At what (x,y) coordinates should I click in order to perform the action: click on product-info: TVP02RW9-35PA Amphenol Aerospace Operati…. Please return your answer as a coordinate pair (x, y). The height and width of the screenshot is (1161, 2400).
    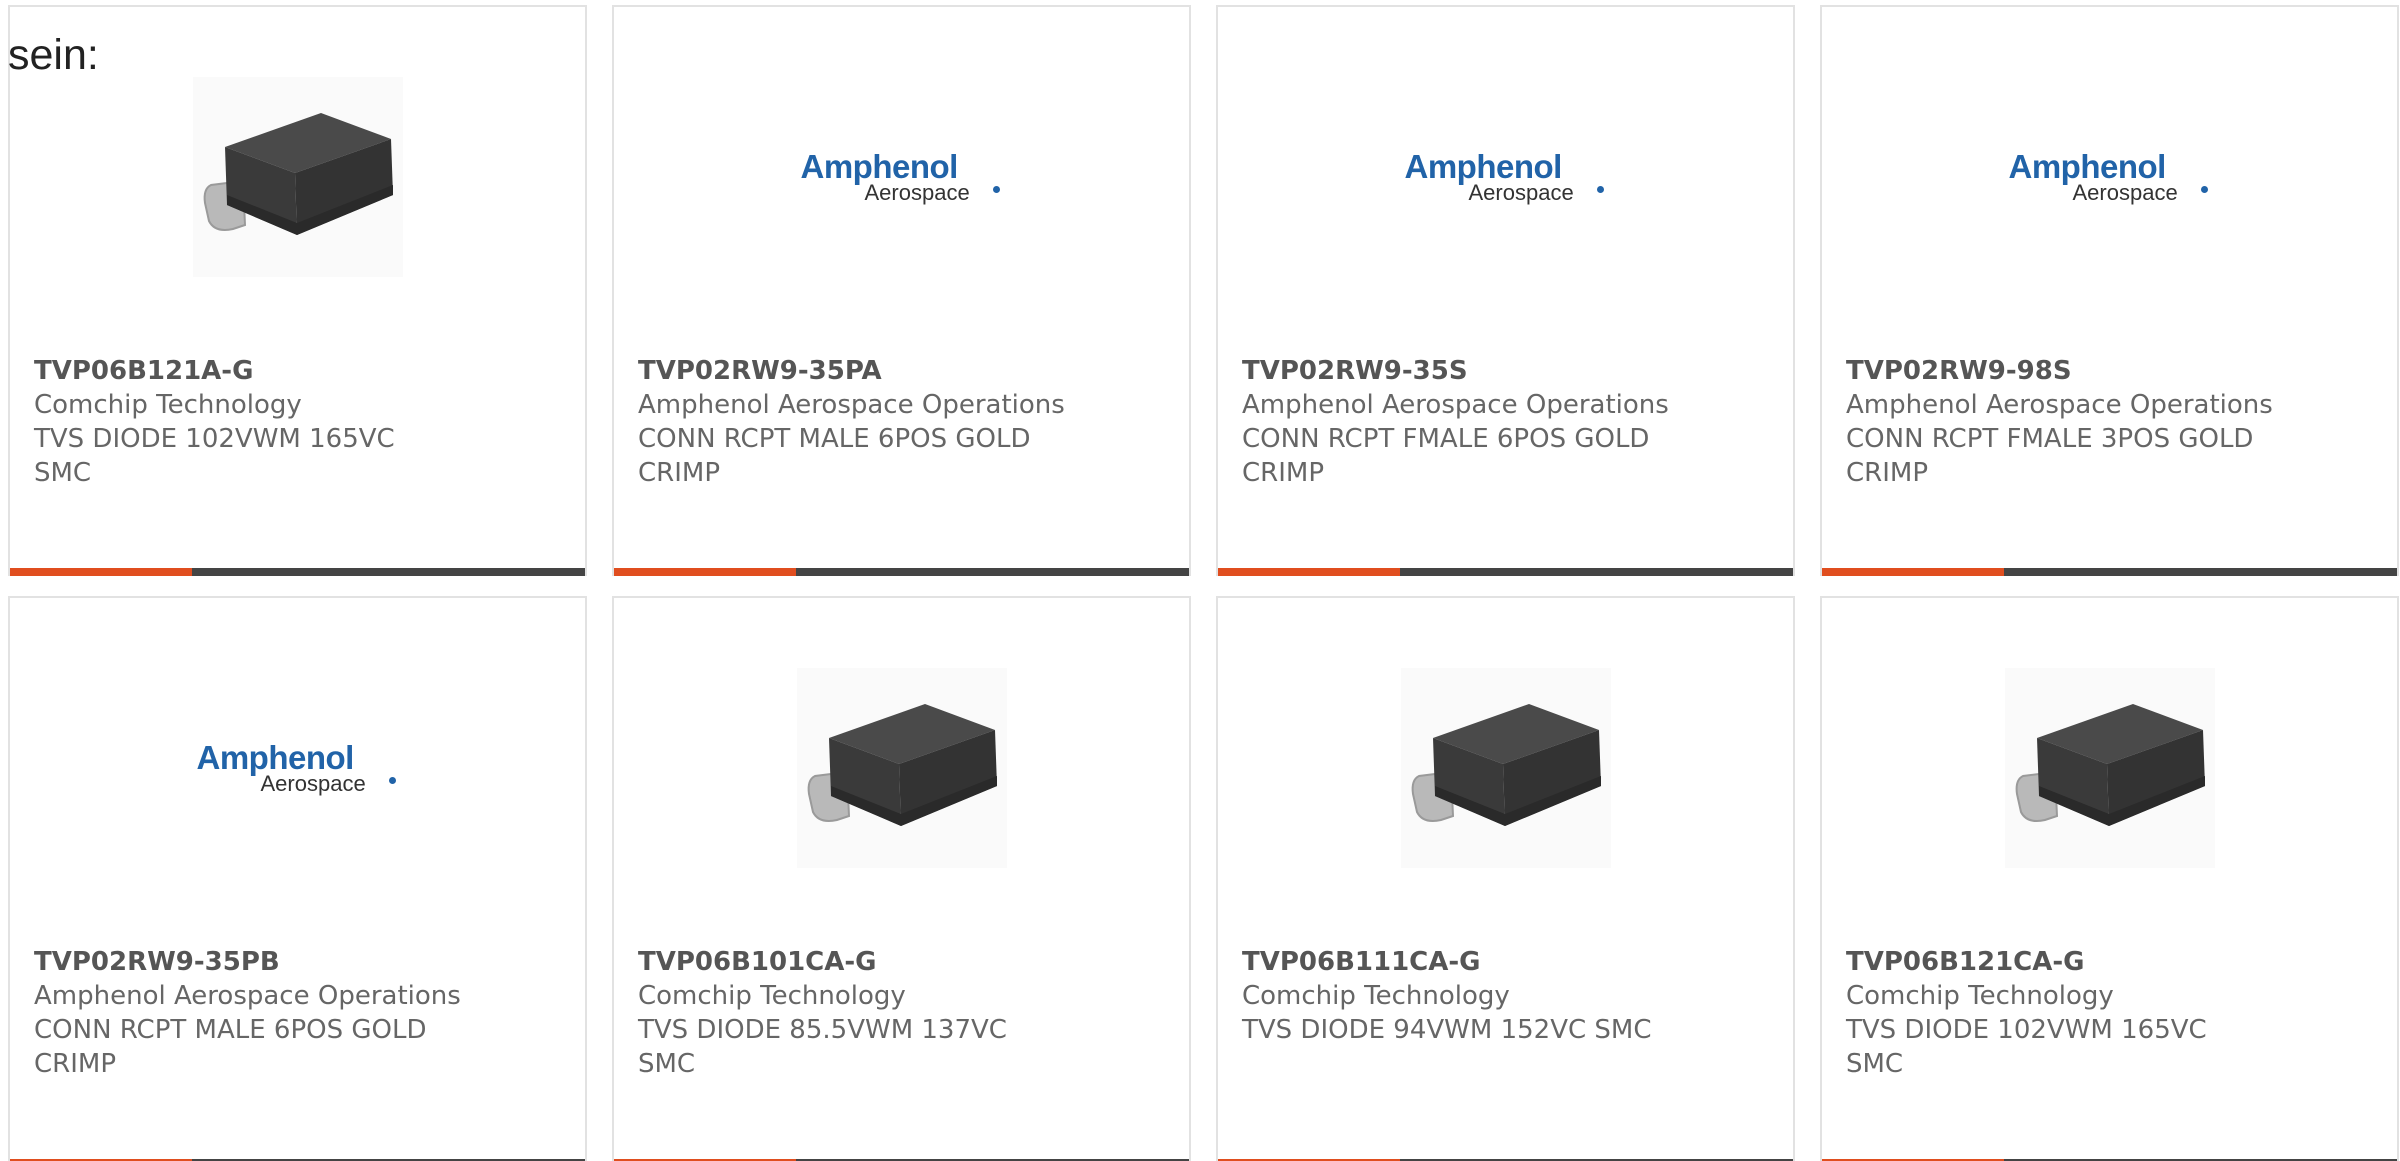
    Looking at the image, I should click on (901, 422).